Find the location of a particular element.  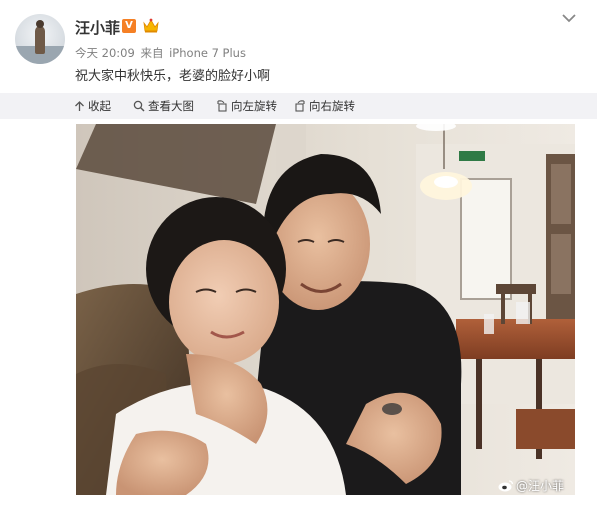

avatar is located at coordinates (40, 39).